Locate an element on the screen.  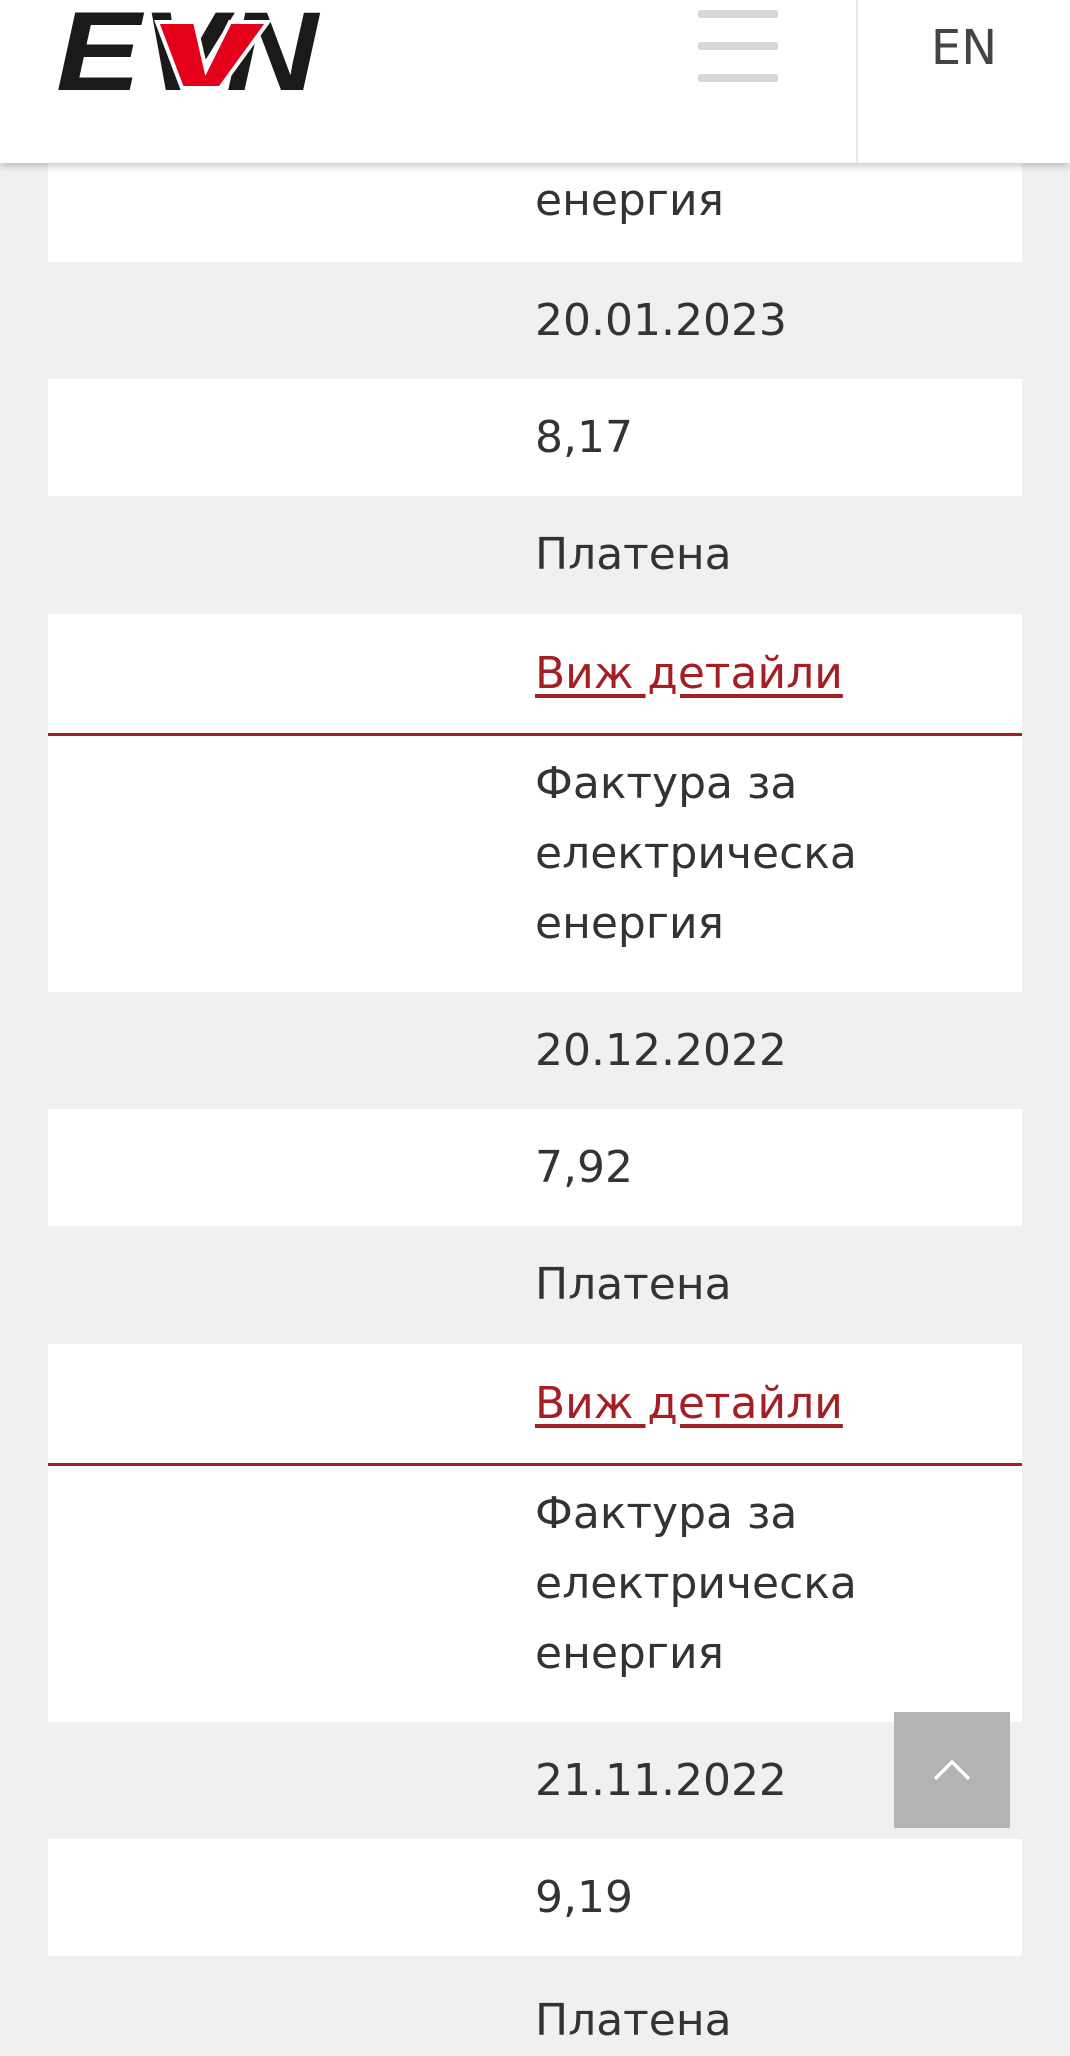
chevron-up-icon is located at coordinates (952, 1770).